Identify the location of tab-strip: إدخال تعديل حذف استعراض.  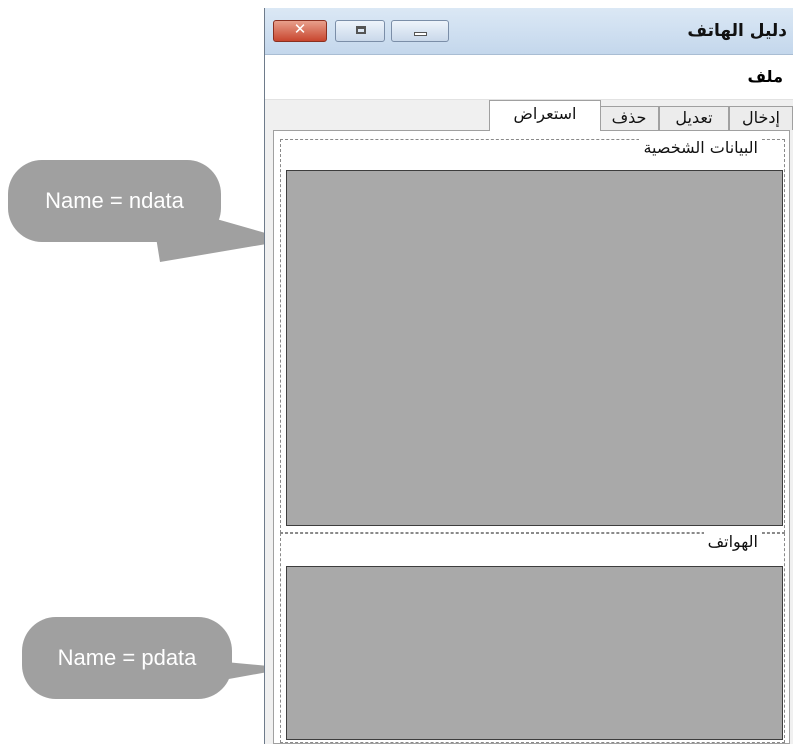
(529, 115).